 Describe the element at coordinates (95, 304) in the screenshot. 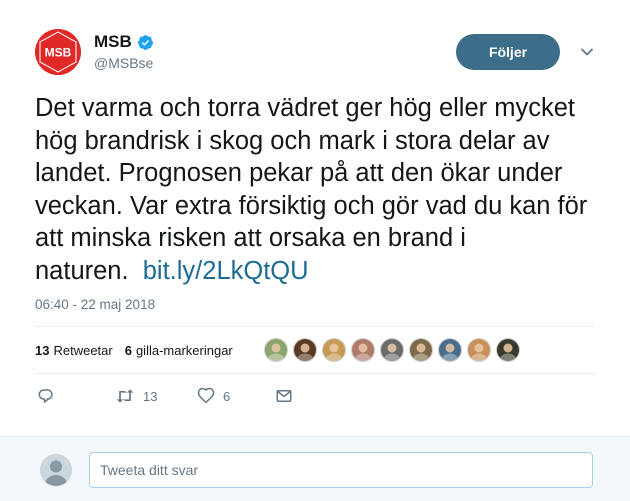

I see `tweet-timestamp: 06:40 - 22 maj 2018` at that location.